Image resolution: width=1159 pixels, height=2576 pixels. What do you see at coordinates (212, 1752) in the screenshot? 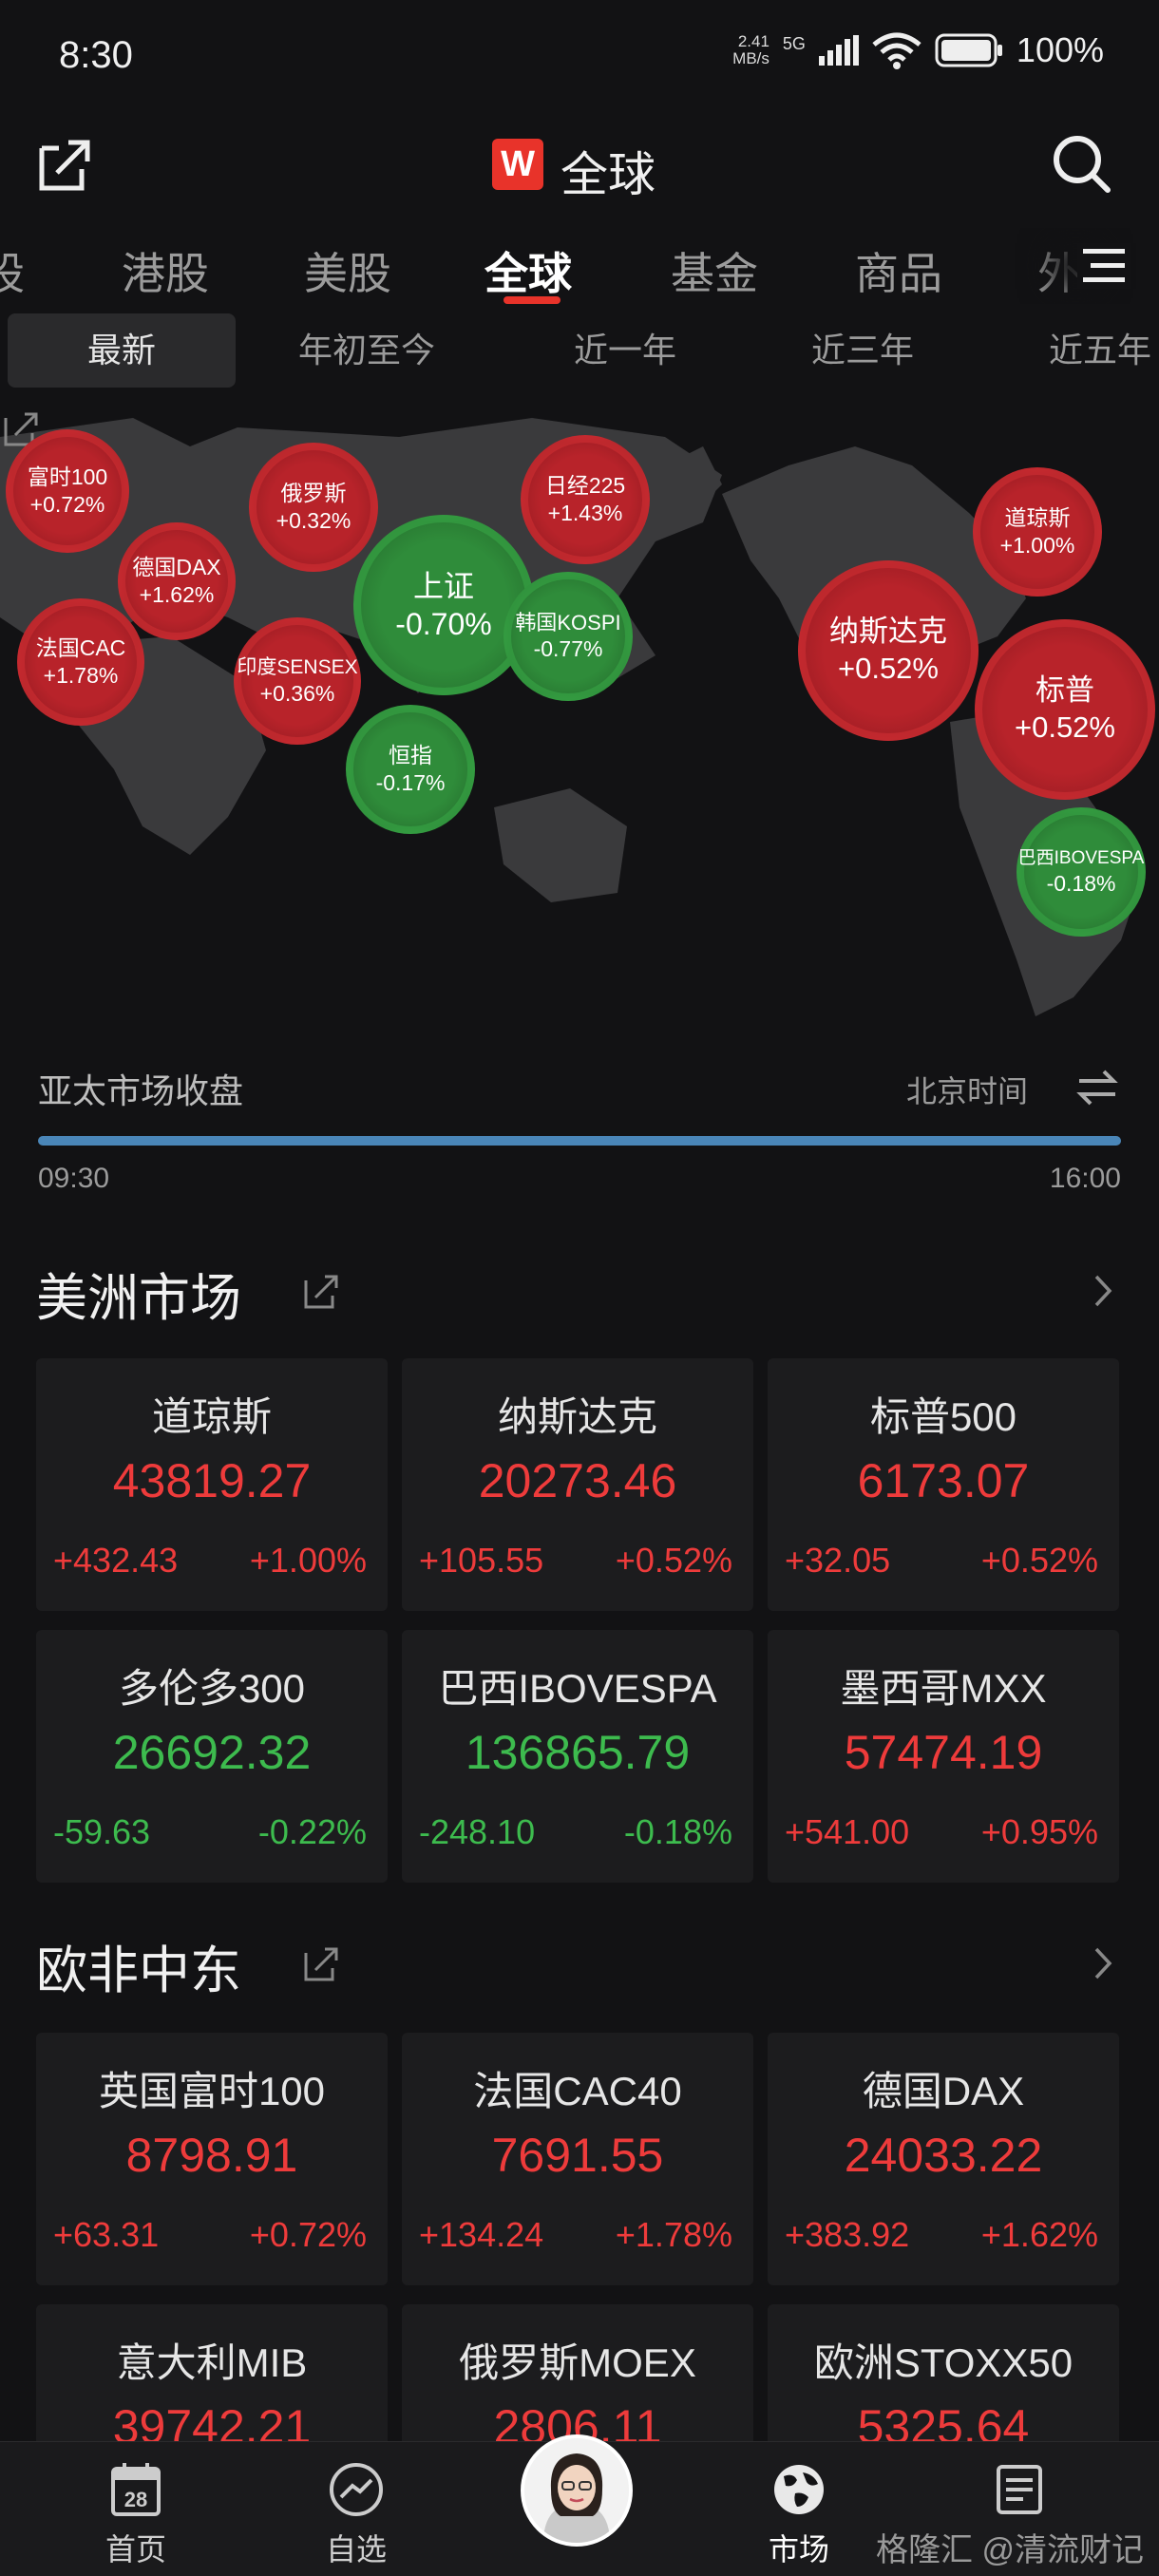
I see `quote-price: 26692.32` at bounding box center [212, 1752].